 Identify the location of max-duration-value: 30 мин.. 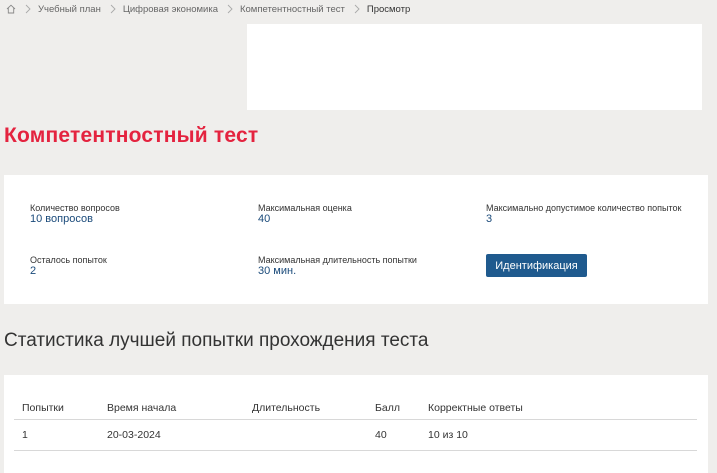
(277, 271).